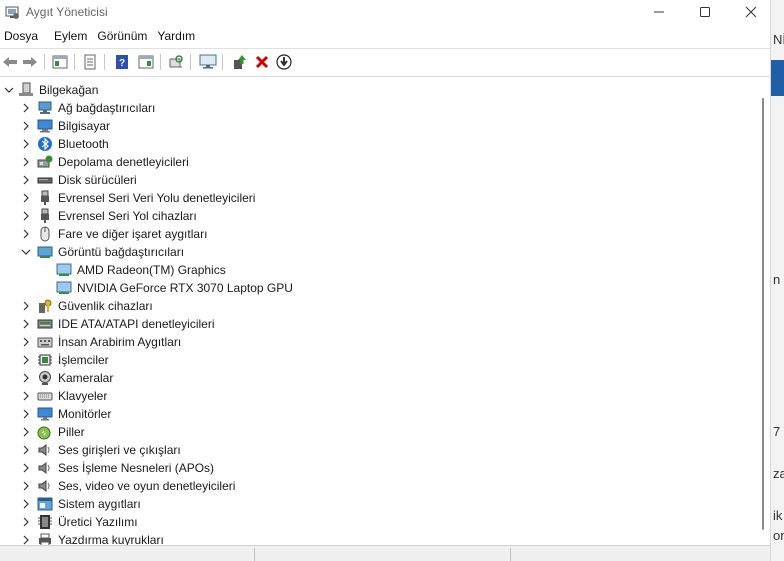 This screenshot has height=561, width=784. I want to click on update-driver-button, so click(240, 62).